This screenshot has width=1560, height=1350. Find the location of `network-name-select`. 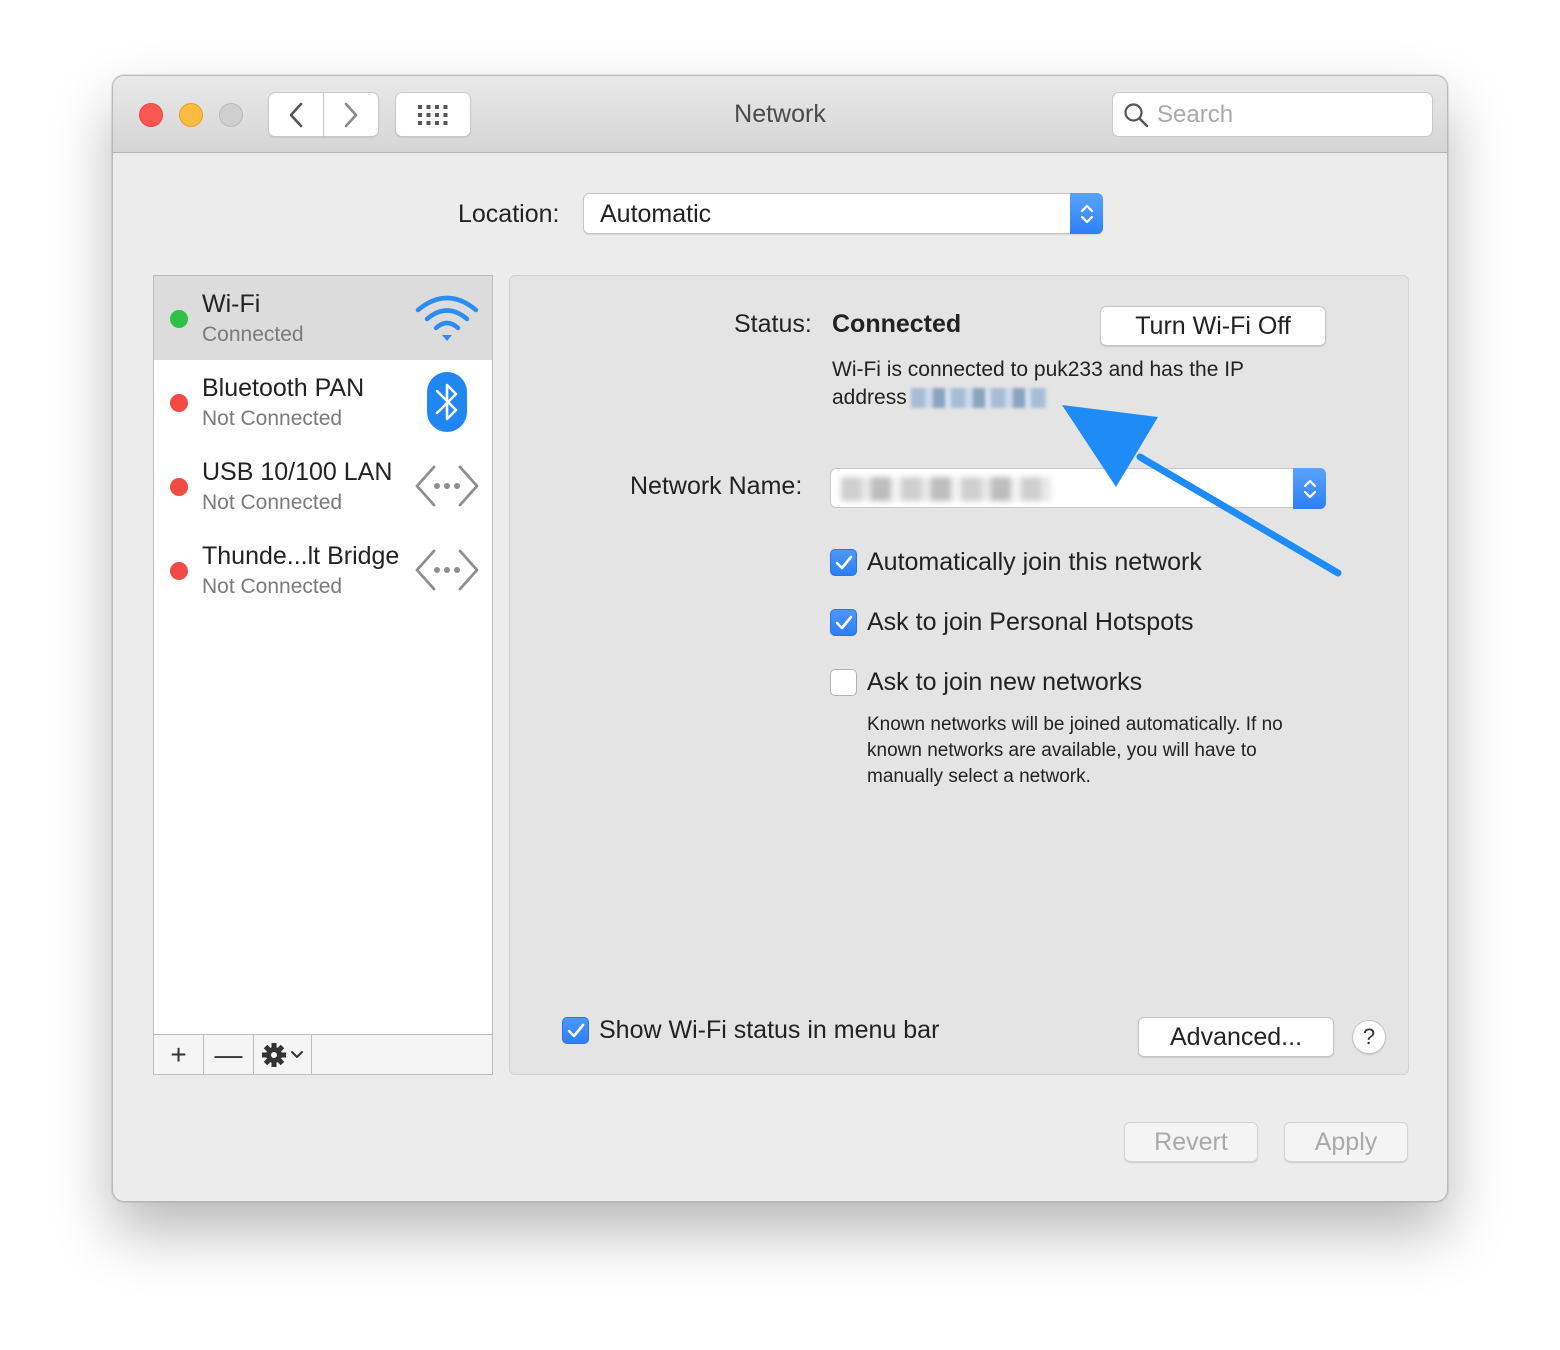

network-name-select is located at coordinates (1078, 488).